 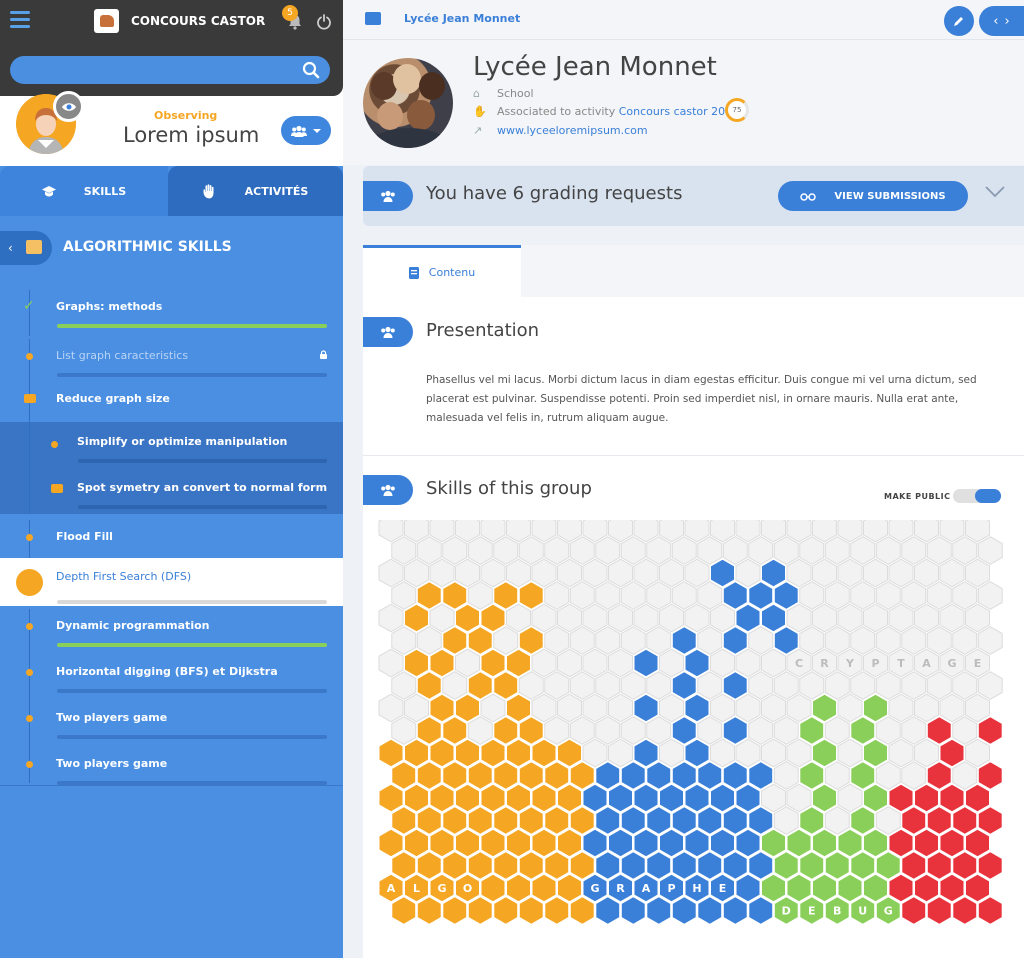 I want to click on chevron-down-icon, so click(x=995, y=194).